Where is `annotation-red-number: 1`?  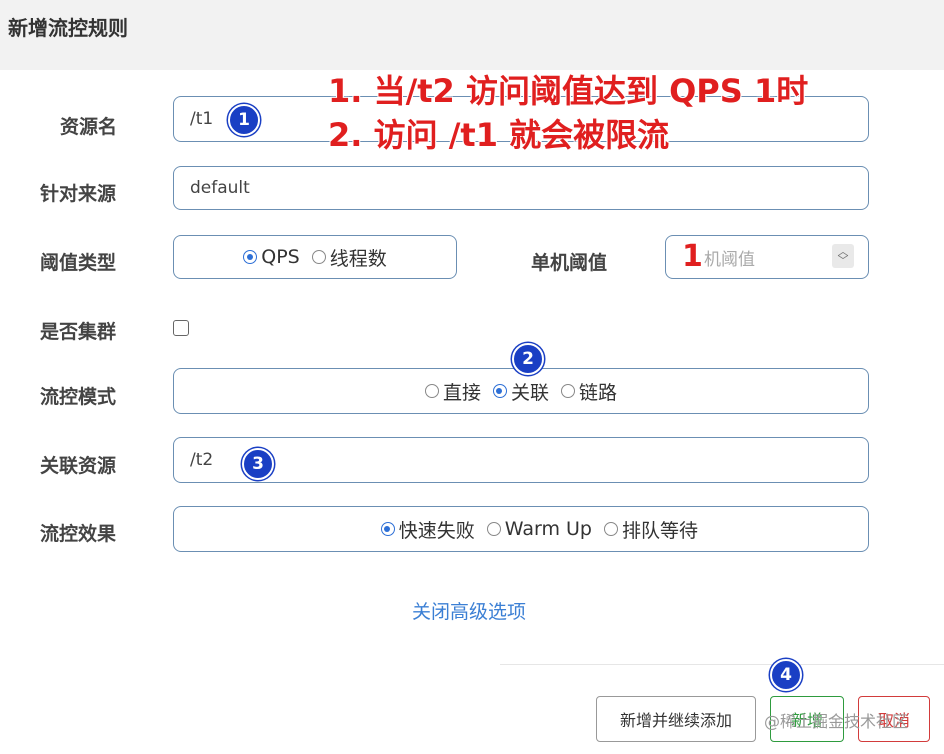 annotation-red-number: 1 is located at coordinates (692, 256).